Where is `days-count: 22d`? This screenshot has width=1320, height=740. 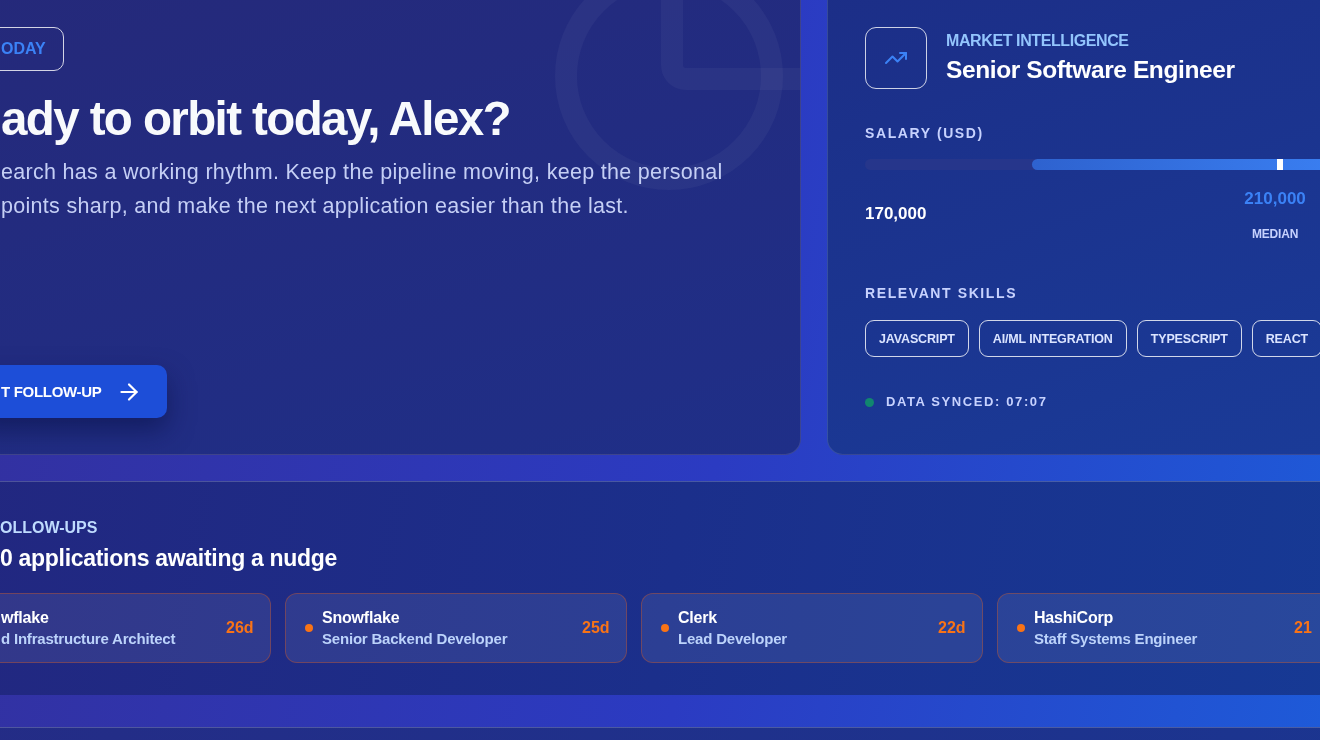 days-count: 22d is located at coordinates (952, 628).